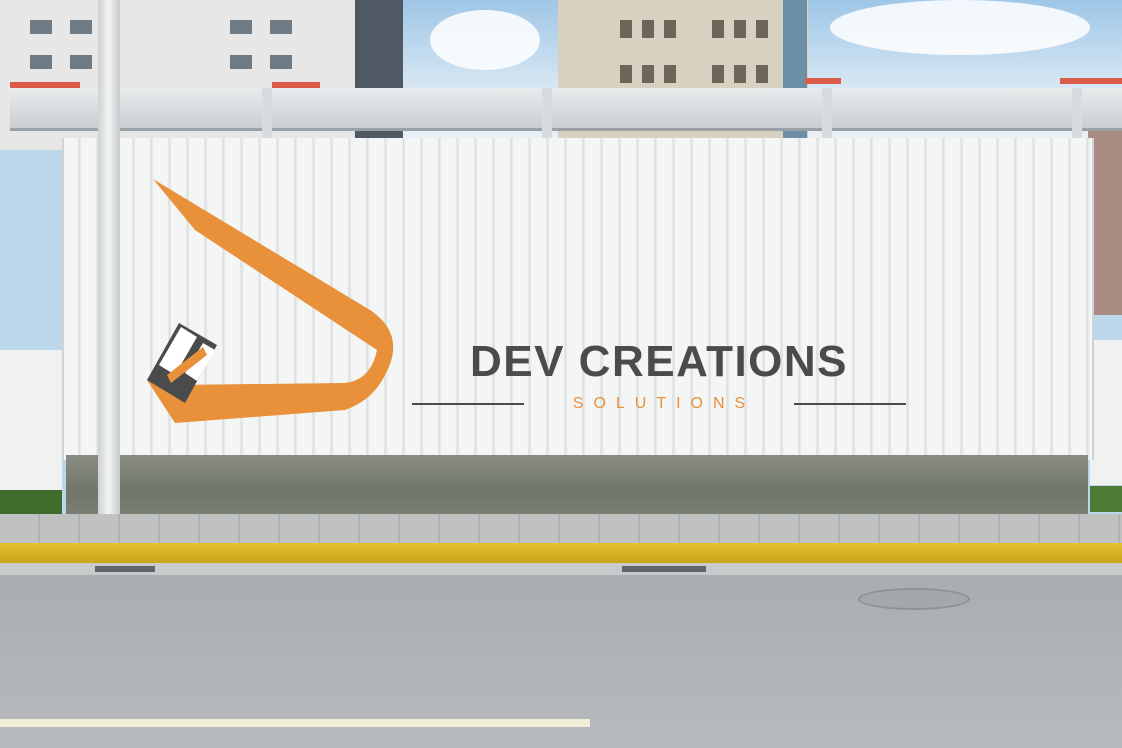 Image resolution: width=1122 pixels, height=748 pixels. What do you see at coordinates (664, 403) in the screenshot?
I see `brand-tagline: SOLUTIONS` at bounding box center [664, 403].